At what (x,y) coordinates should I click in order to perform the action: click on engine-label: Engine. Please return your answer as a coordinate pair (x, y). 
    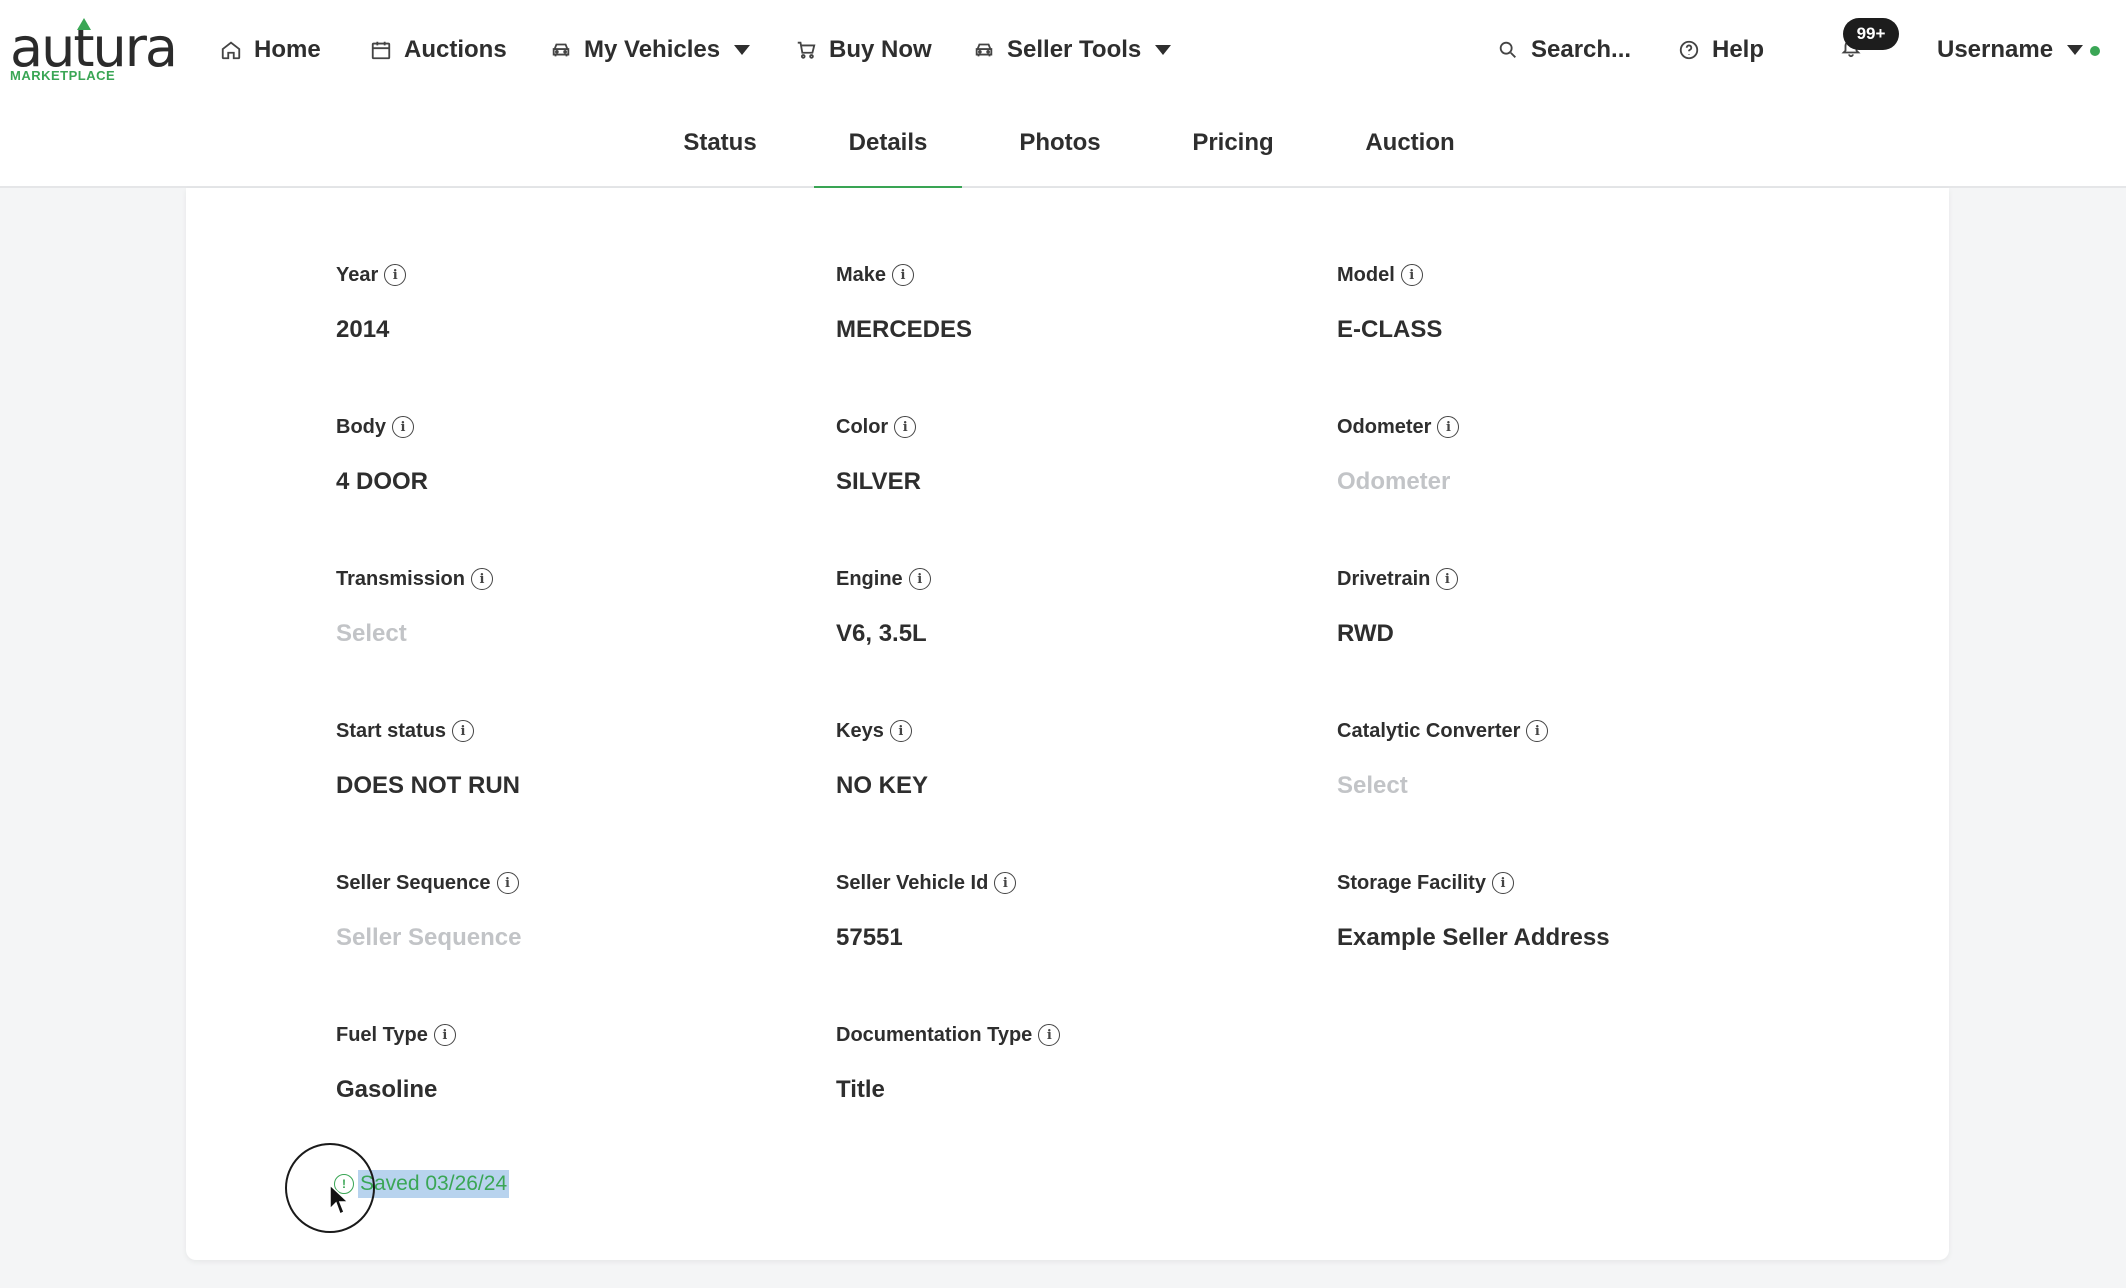
    Looking at the image, I should click on (869, 578).